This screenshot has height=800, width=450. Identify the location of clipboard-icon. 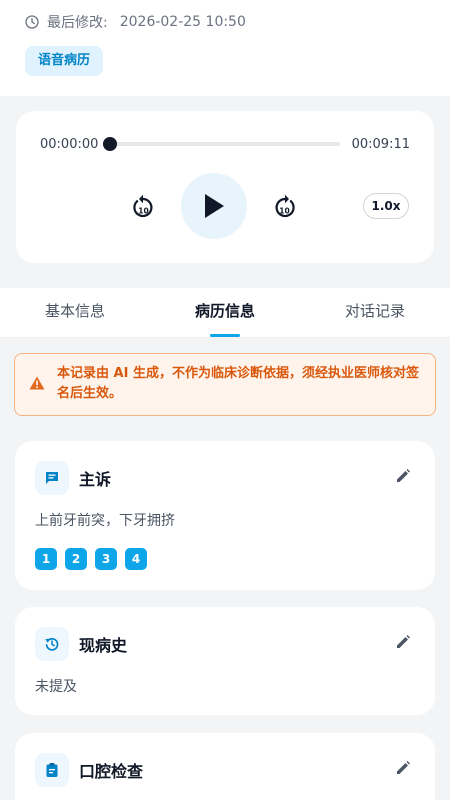
(52, 770).